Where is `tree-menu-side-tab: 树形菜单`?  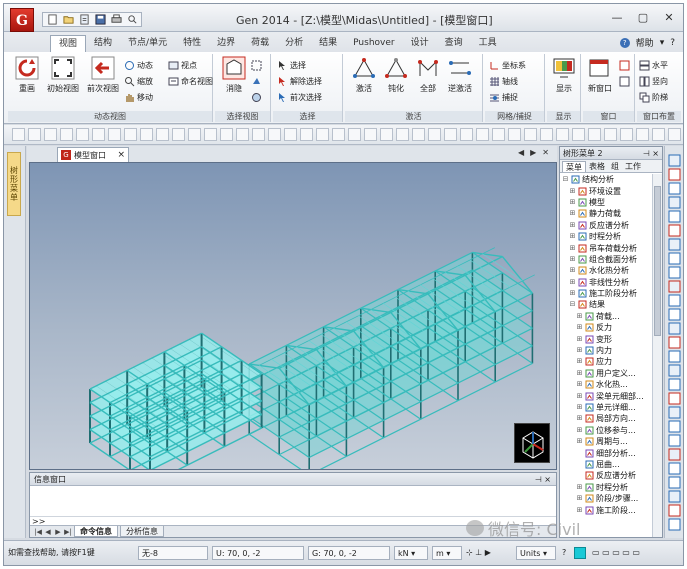
tree-menu-side-tab: 树形菜单 is located at coordinates (14, 184).